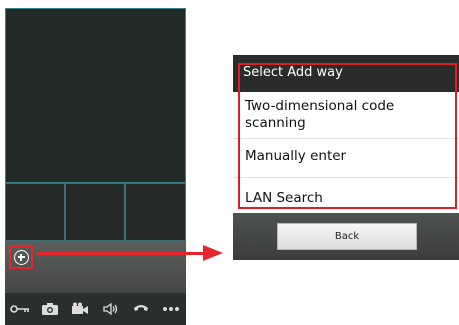  What do you see at coordinates (80, 309) in the screenshot?
I see `video-record-icon` at bounding box center [80, 309].